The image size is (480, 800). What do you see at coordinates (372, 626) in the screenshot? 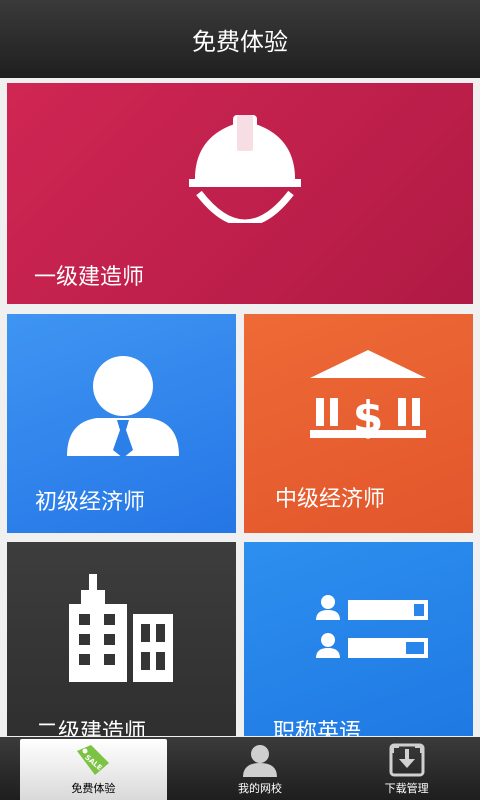
I see `user-list-icon` at bounding box center [372, 626].